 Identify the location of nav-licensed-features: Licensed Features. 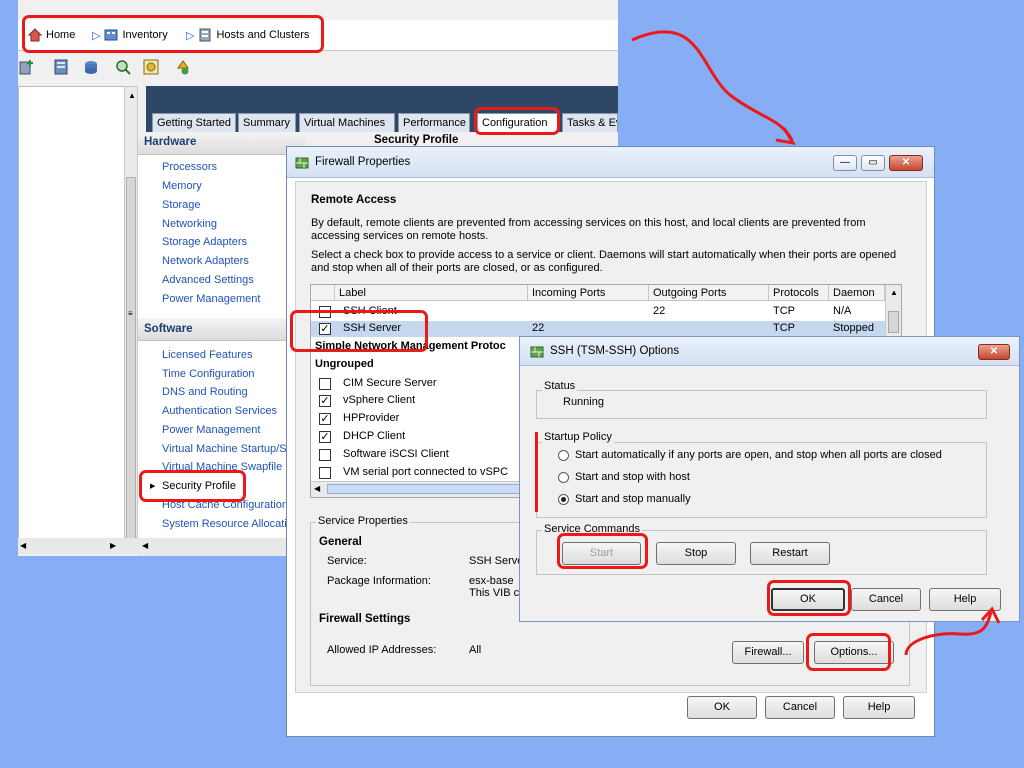
(207, 355).